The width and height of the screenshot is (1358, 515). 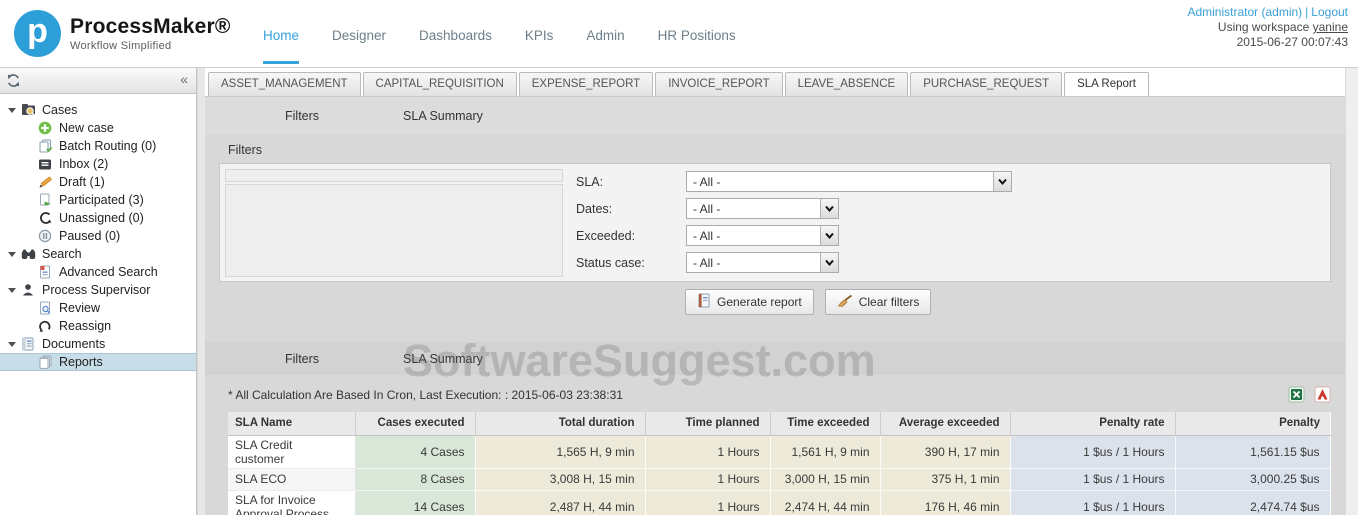 What do you see at coordinates (98, 164) in the screenshot?
I see `sidebar-item-inbox: Inbox (2)` at bounding box center [98, 164].